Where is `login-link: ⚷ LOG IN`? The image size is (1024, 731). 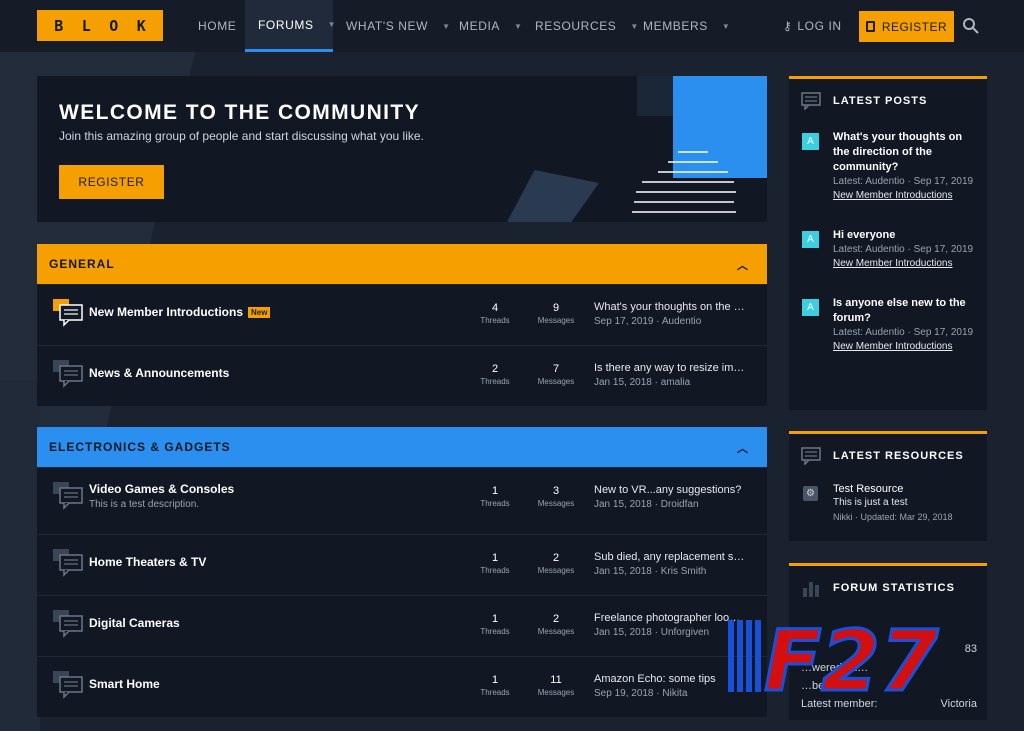 login-link: ⚷ LOG IN is located at coordinates (812, 26).